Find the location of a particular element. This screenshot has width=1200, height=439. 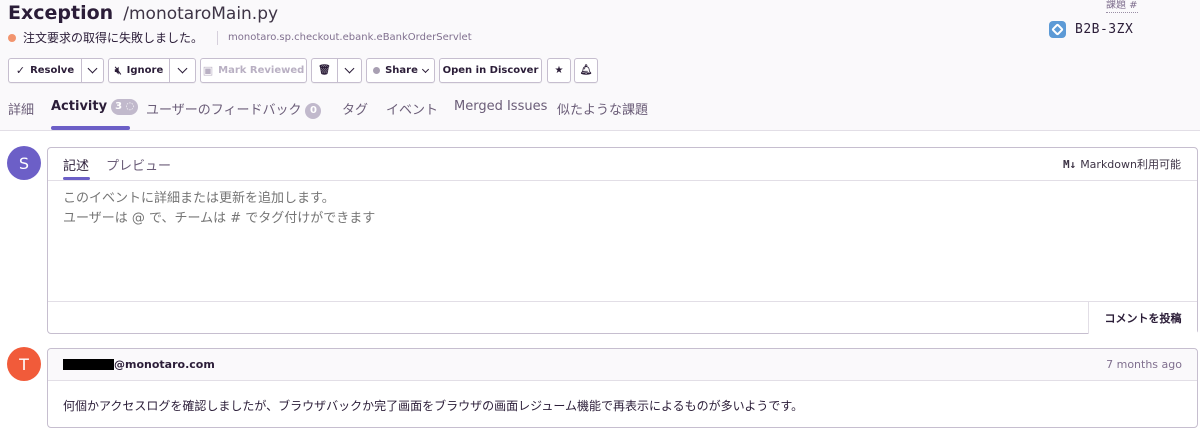

comment-icon: ◌ is located at coordinates (130, 106).